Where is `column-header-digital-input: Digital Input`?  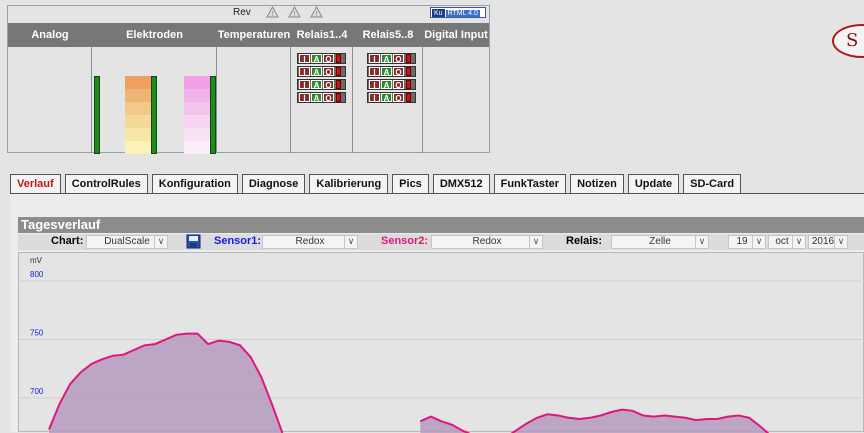
column-header-digital-input: Digital Input is located at coordinates (456, 35).